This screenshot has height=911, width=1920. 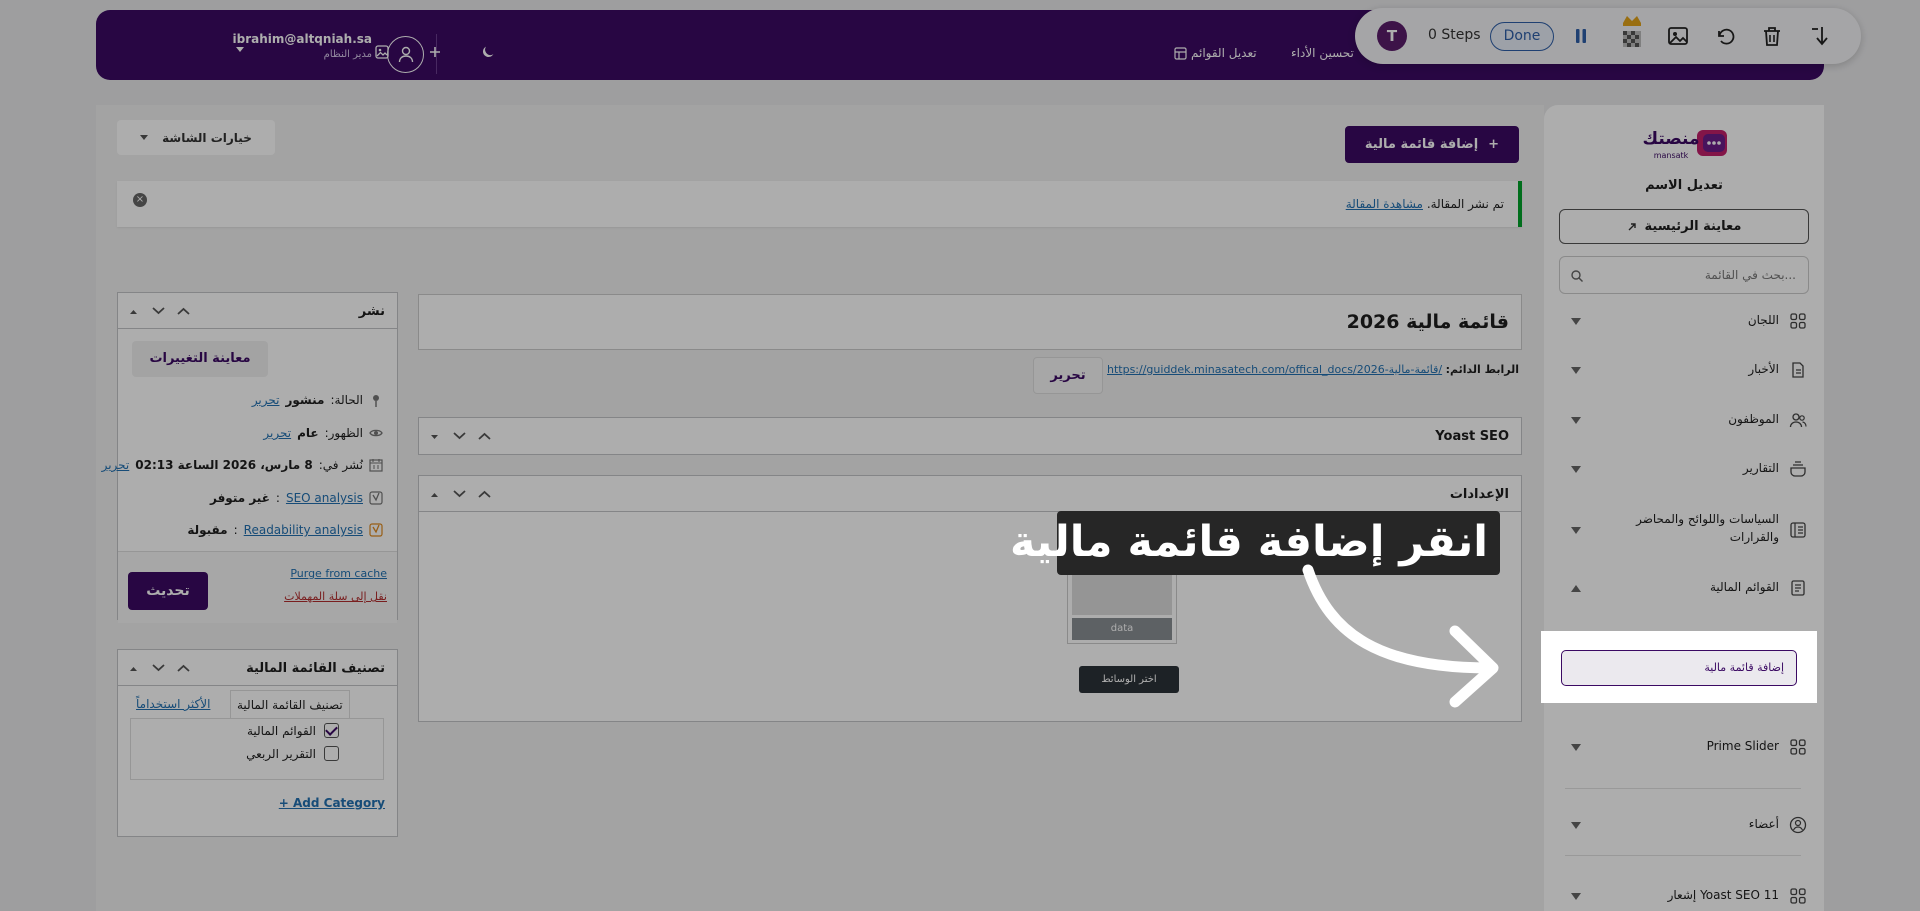 What do you see at coordinates (173, 704) in the screenshot?
I see `tab-most-used: الأكثر استخداماً` at bounding box center [173, 704].